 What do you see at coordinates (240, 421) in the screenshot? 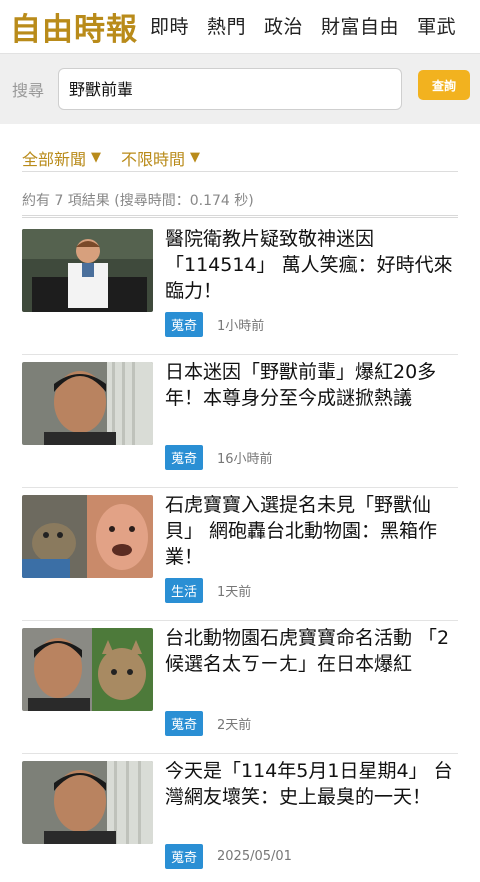
I see `result-item: 日本迷因「野獸前輩」爆紅20多年！本尊身分至今成謎掀熱議 蒐奇 16小時前` at bounding box center [240, 421].